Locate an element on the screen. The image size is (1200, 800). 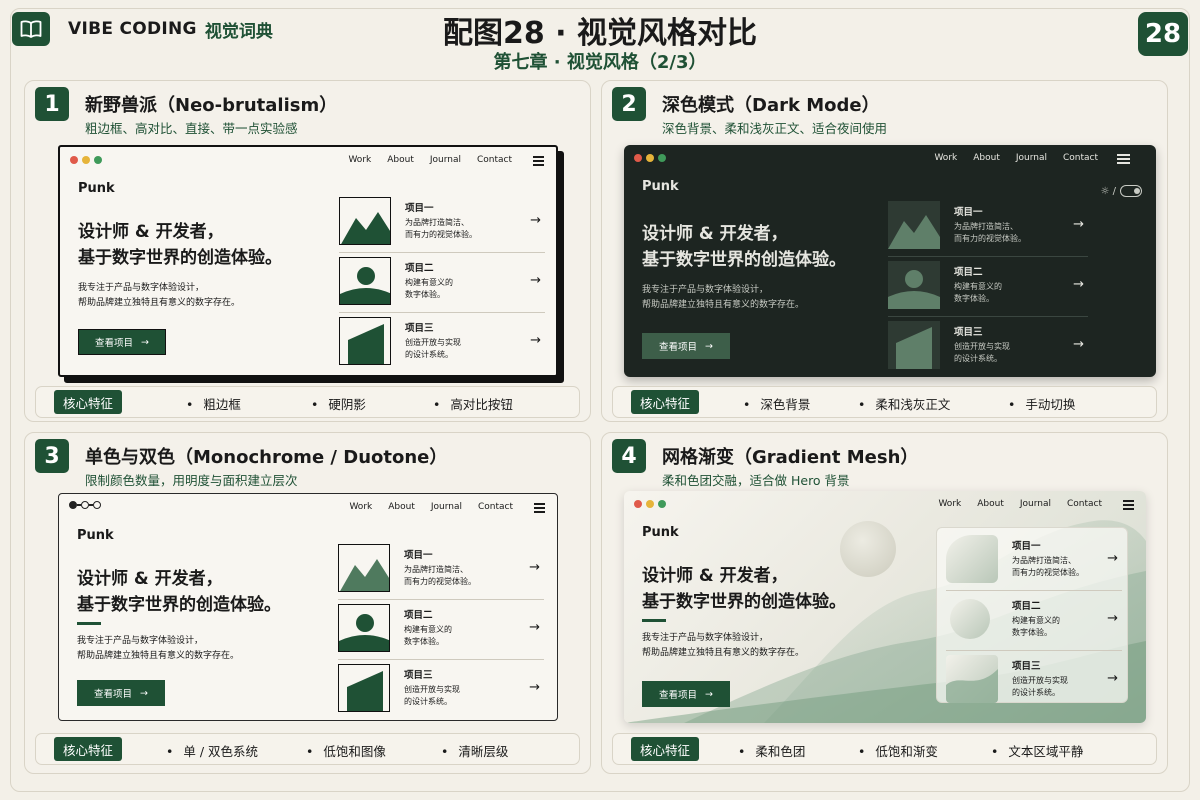
panel-title: 深色模式（Dark Mode） is located at coordinates (771, 105).